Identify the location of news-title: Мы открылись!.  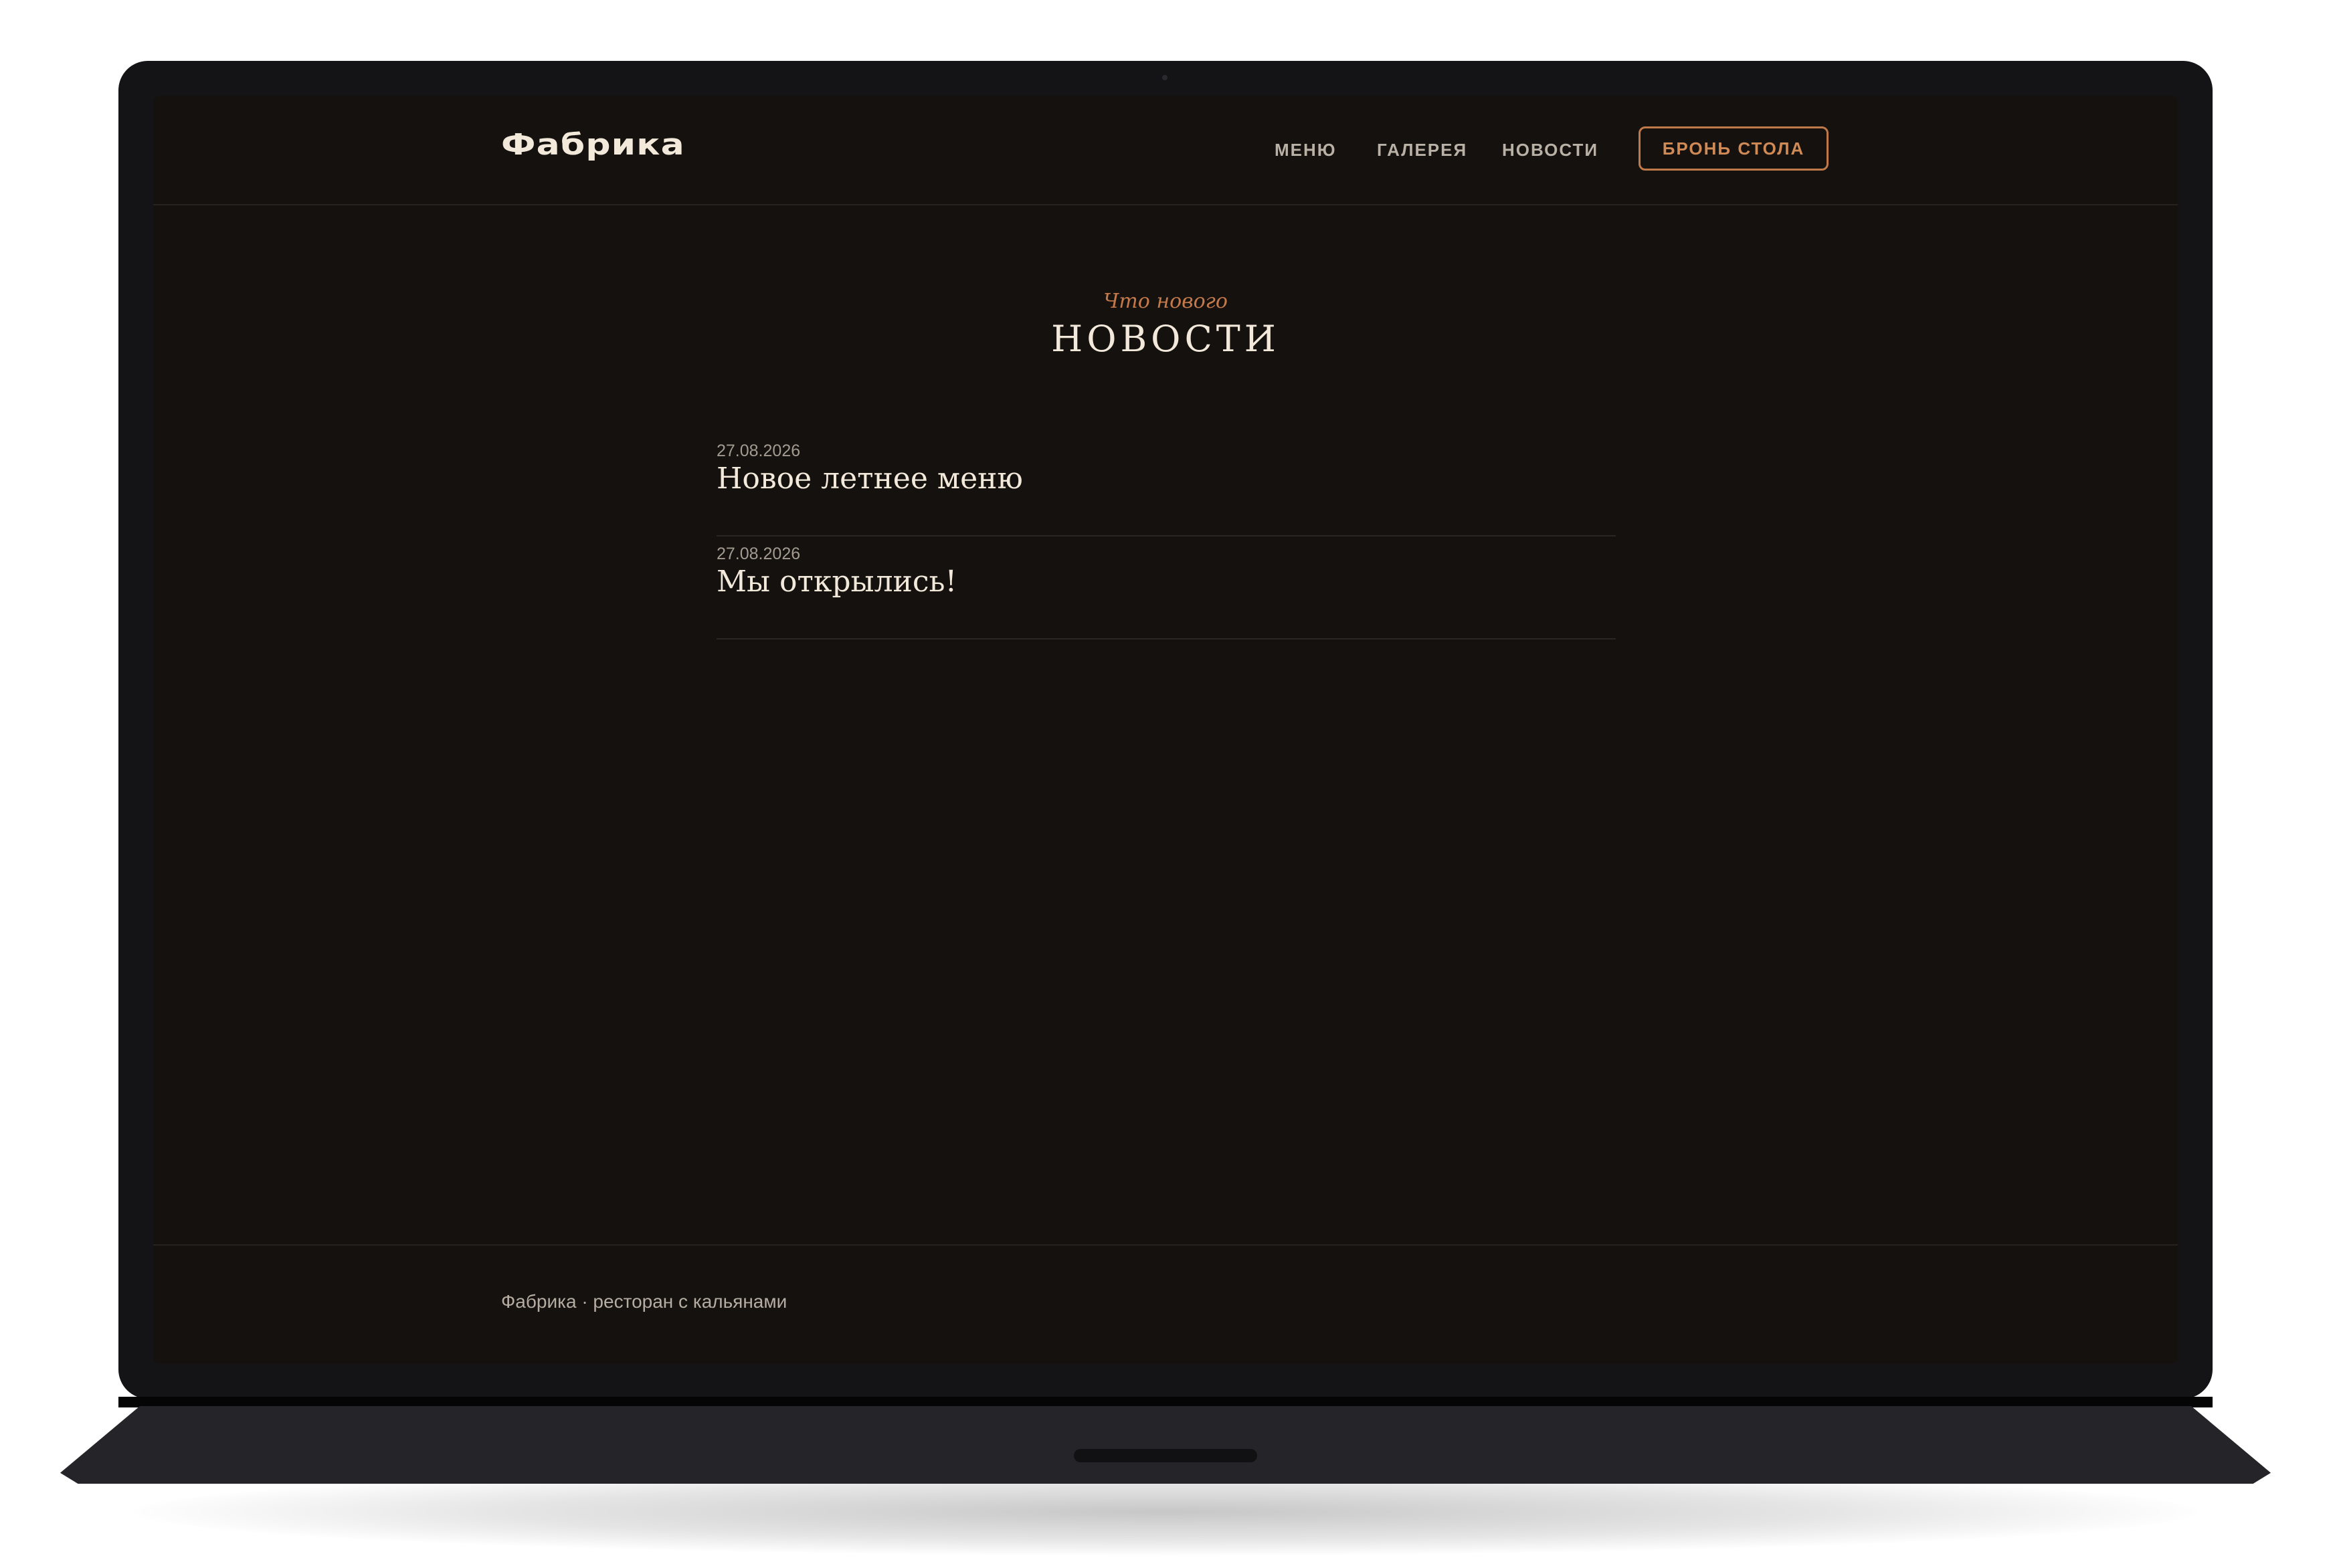
(837, 582).